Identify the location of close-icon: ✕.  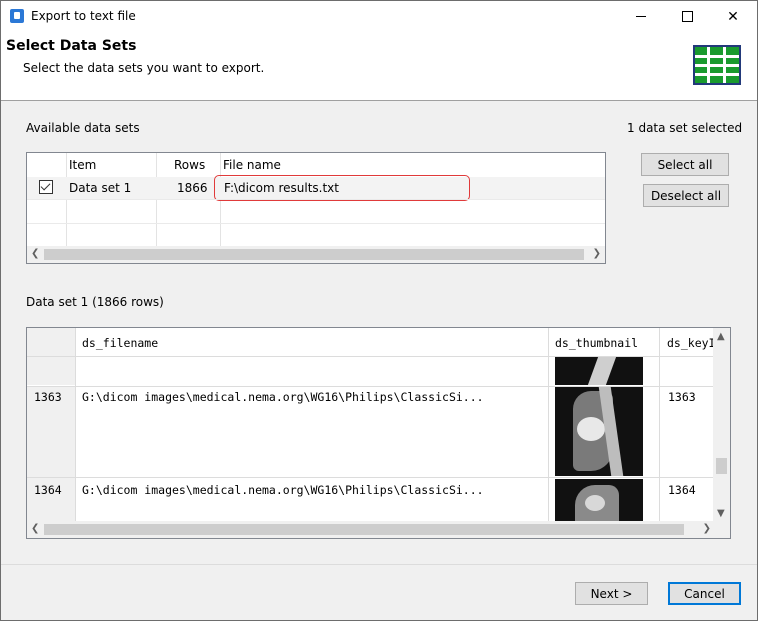
(733, 16).